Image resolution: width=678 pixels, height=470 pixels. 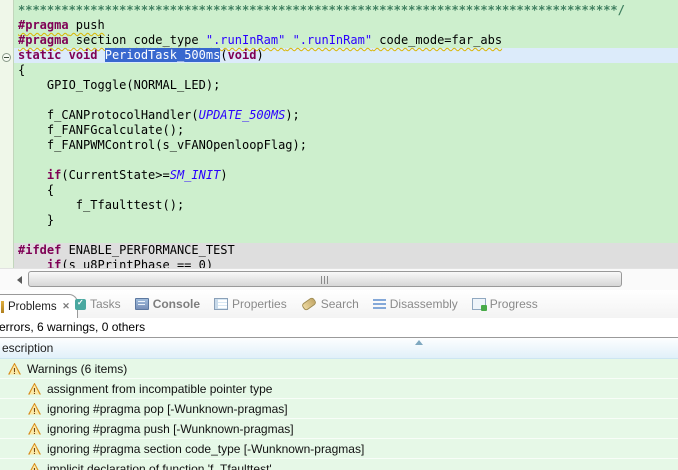 What do you see at coordinates (40, 55) in the screenshot?
I see `code-token: static` at bounding box center [40, 55].